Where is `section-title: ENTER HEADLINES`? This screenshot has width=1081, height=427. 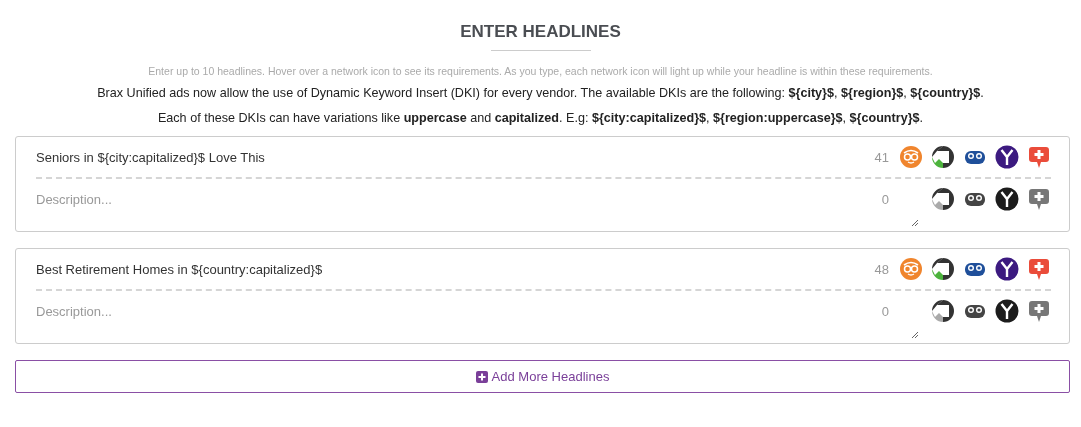
section-title: ENTER HEADLINES is located at coordinates (540, 32).